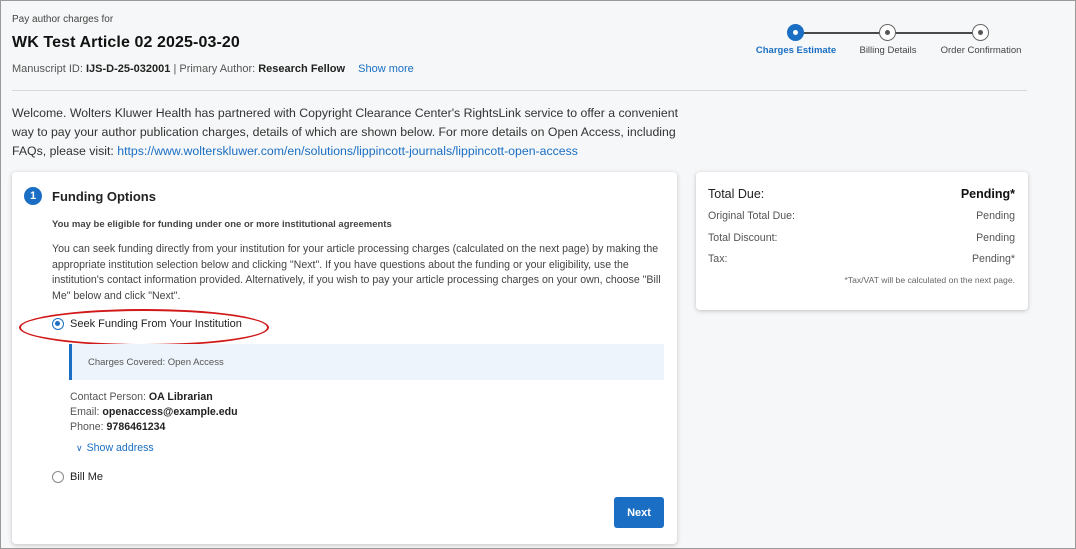 This screenshot has height=549, width=1076. Describe the element at coordinates (33, 196) in the screenshot. I see `step-number-badge: 1` at that location.